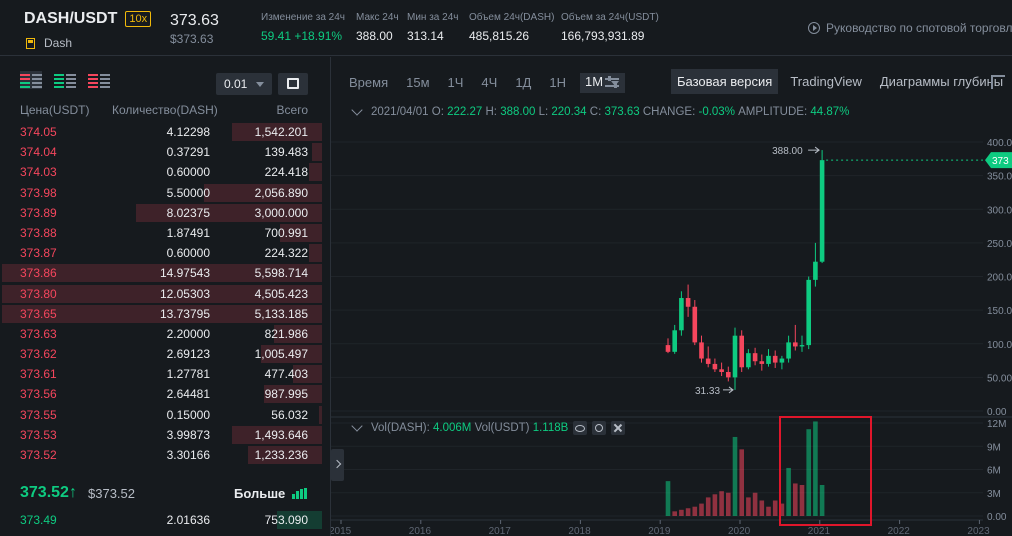  I want to click on tab-interval: 1Ч, so click(456, 84).